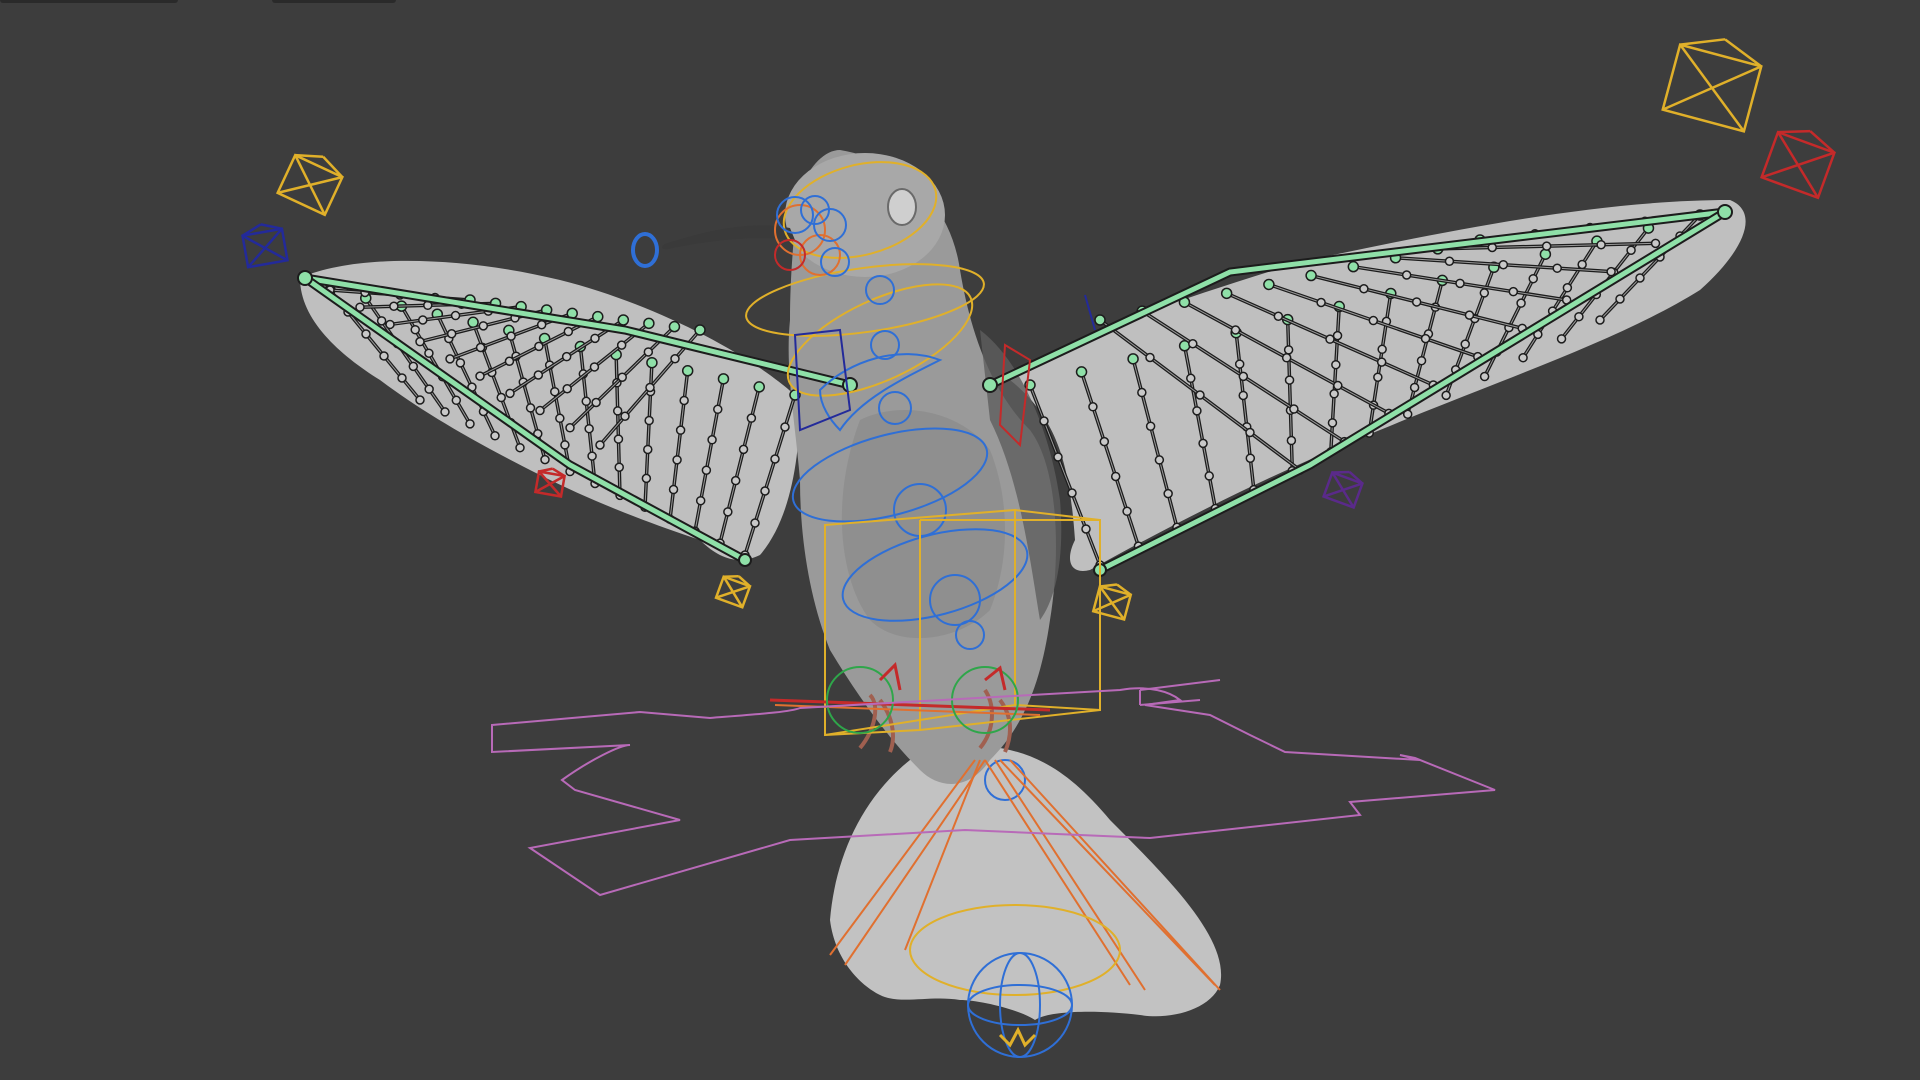  What do you see at coordinates (645, 250) in the screenshot?
I see `beak-tip-control` at bounding box center [645, 250].